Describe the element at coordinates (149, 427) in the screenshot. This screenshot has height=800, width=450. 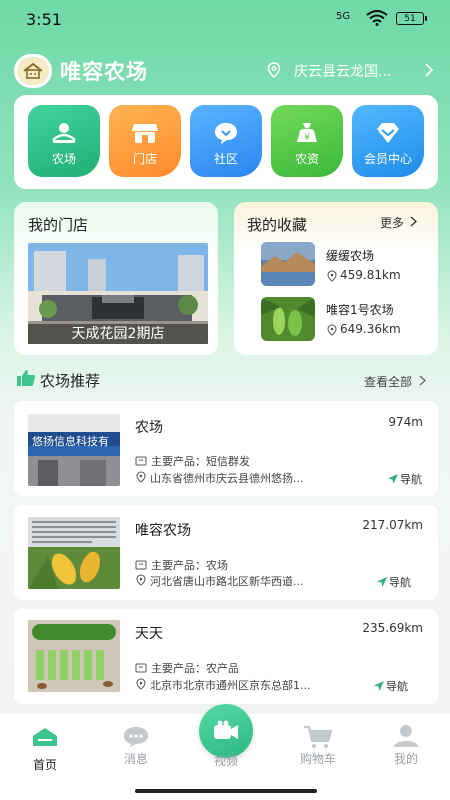
I see `farm-name: 农场` at that location.